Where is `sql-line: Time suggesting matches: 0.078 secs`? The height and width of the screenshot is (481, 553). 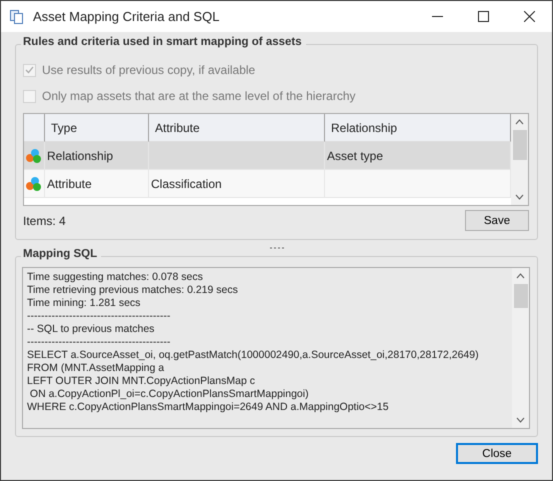 sql-line: Time suggesting matches: 0.078 secs is located at coordinates (115, 277).